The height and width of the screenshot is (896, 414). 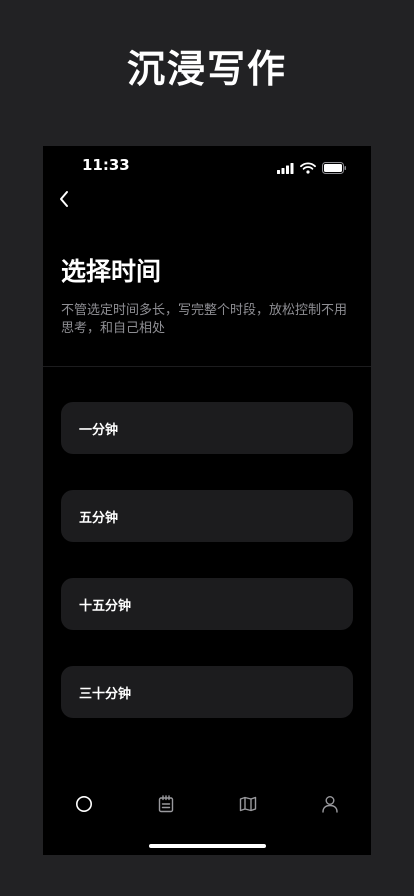 I want to click on tab-notes, so click(x=166, y=806).